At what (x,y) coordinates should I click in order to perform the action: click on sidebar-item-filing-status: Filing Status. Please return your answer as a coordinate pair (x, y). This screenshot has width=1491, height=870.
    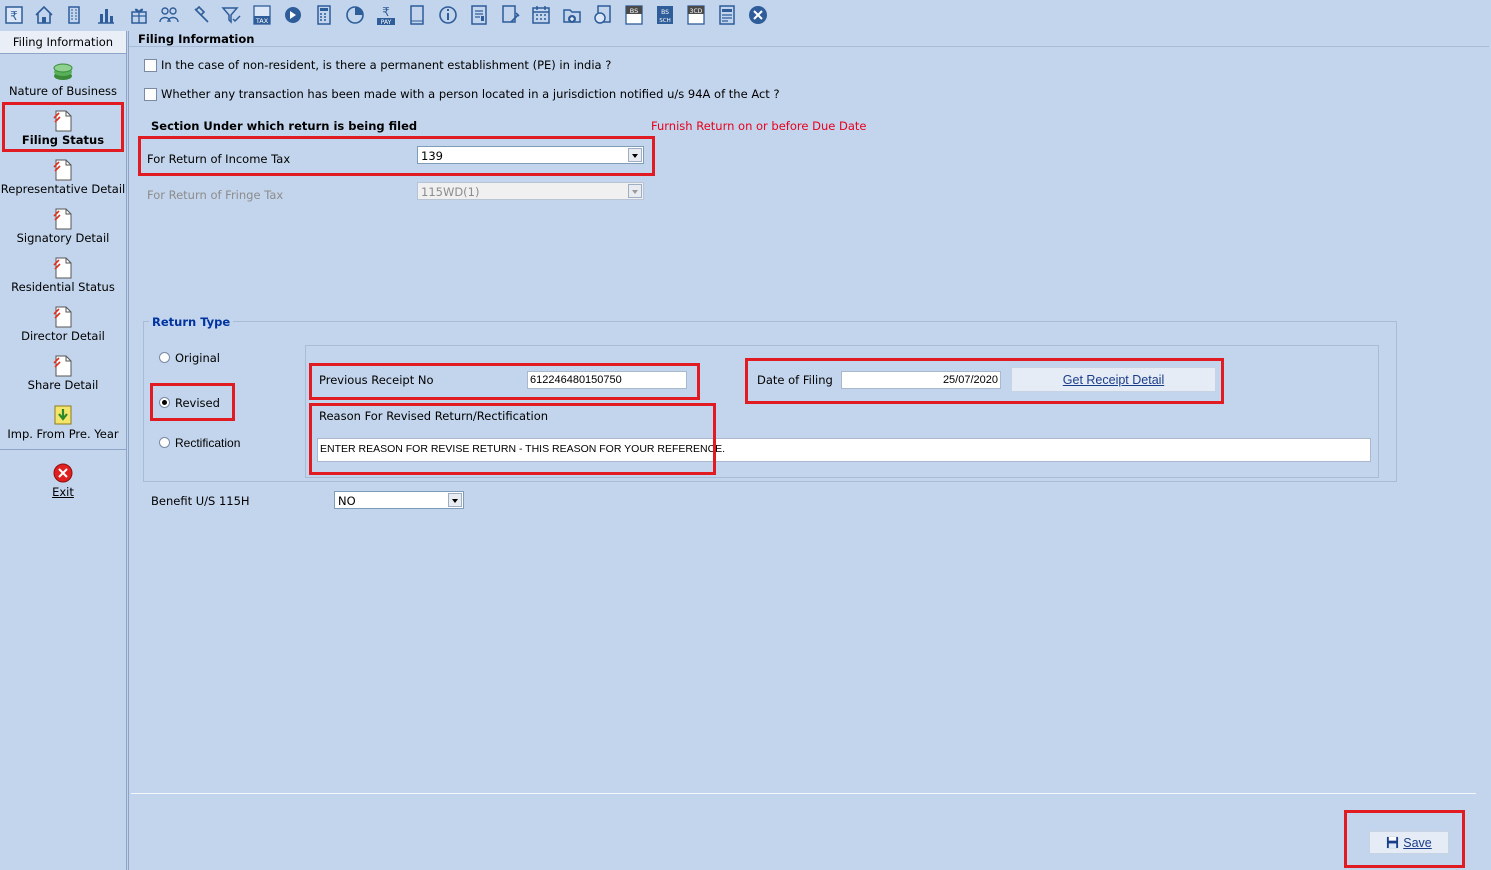
    Looking at the image, I should click on (63, 130).